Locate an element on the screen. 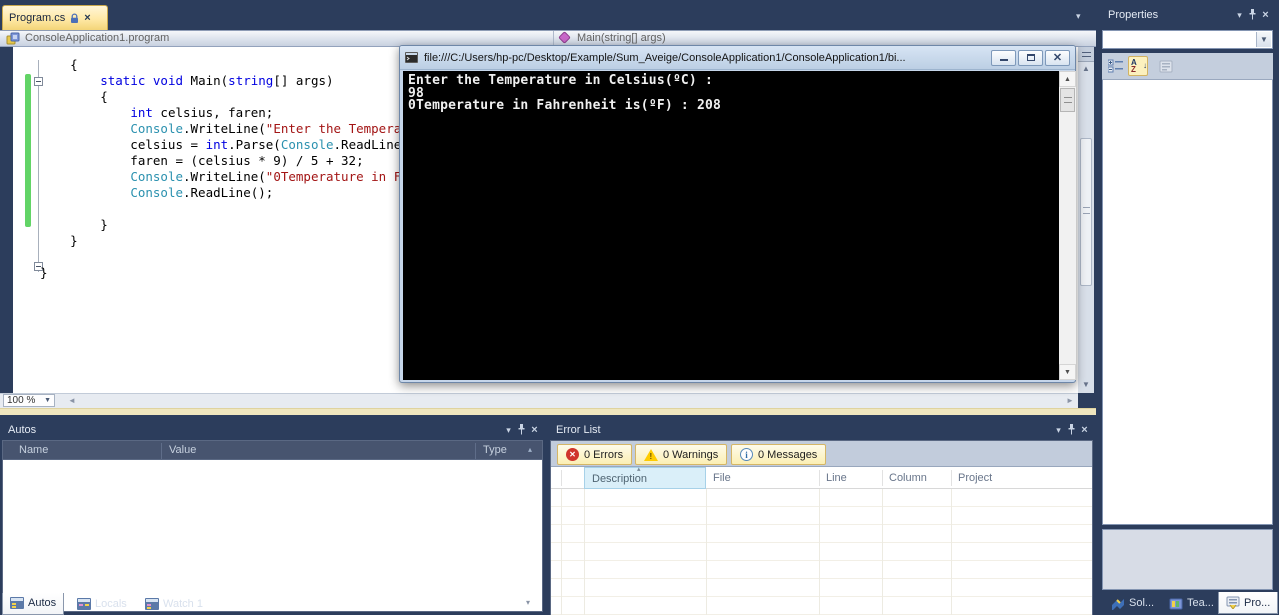 The width and height of the screenshot is (1279, 615). console-scrollbar: ▲ ▼ is located at coordinates (1067, 225).